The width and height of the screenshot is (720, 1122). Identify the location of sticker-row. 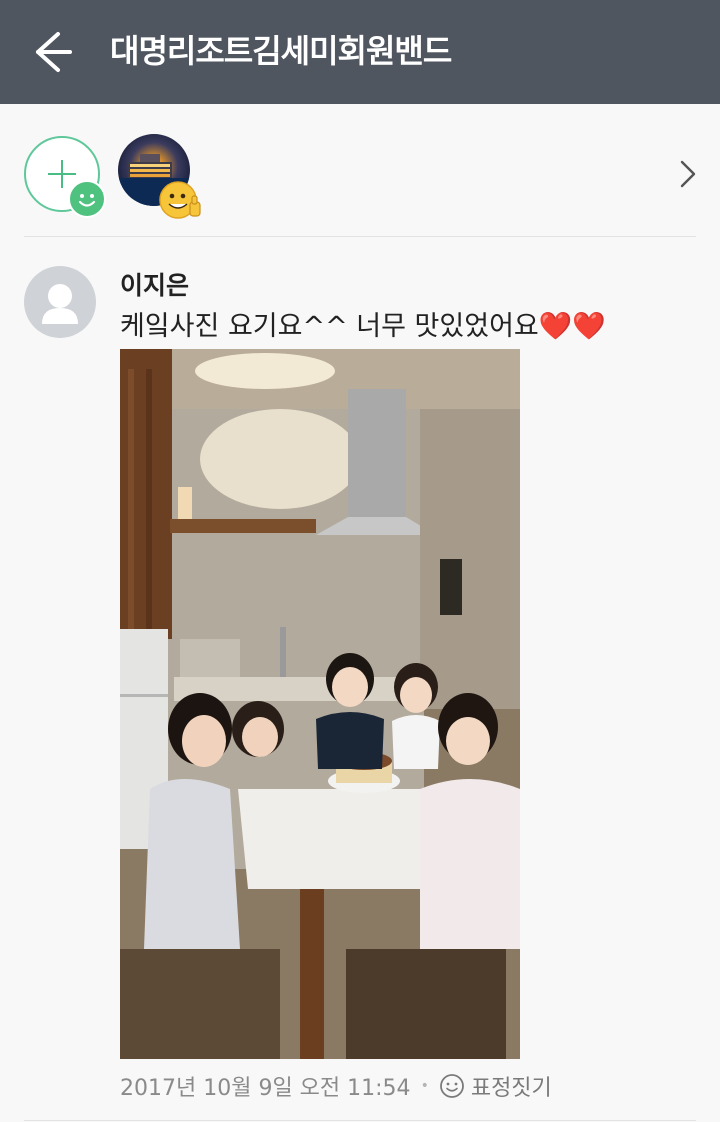
(360, 171).